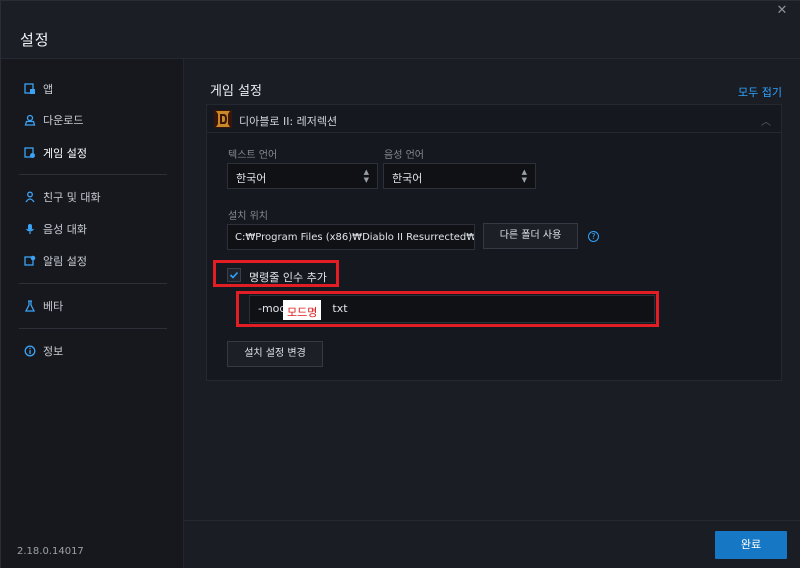  I want to click on notification-icon, so click(30, 261).